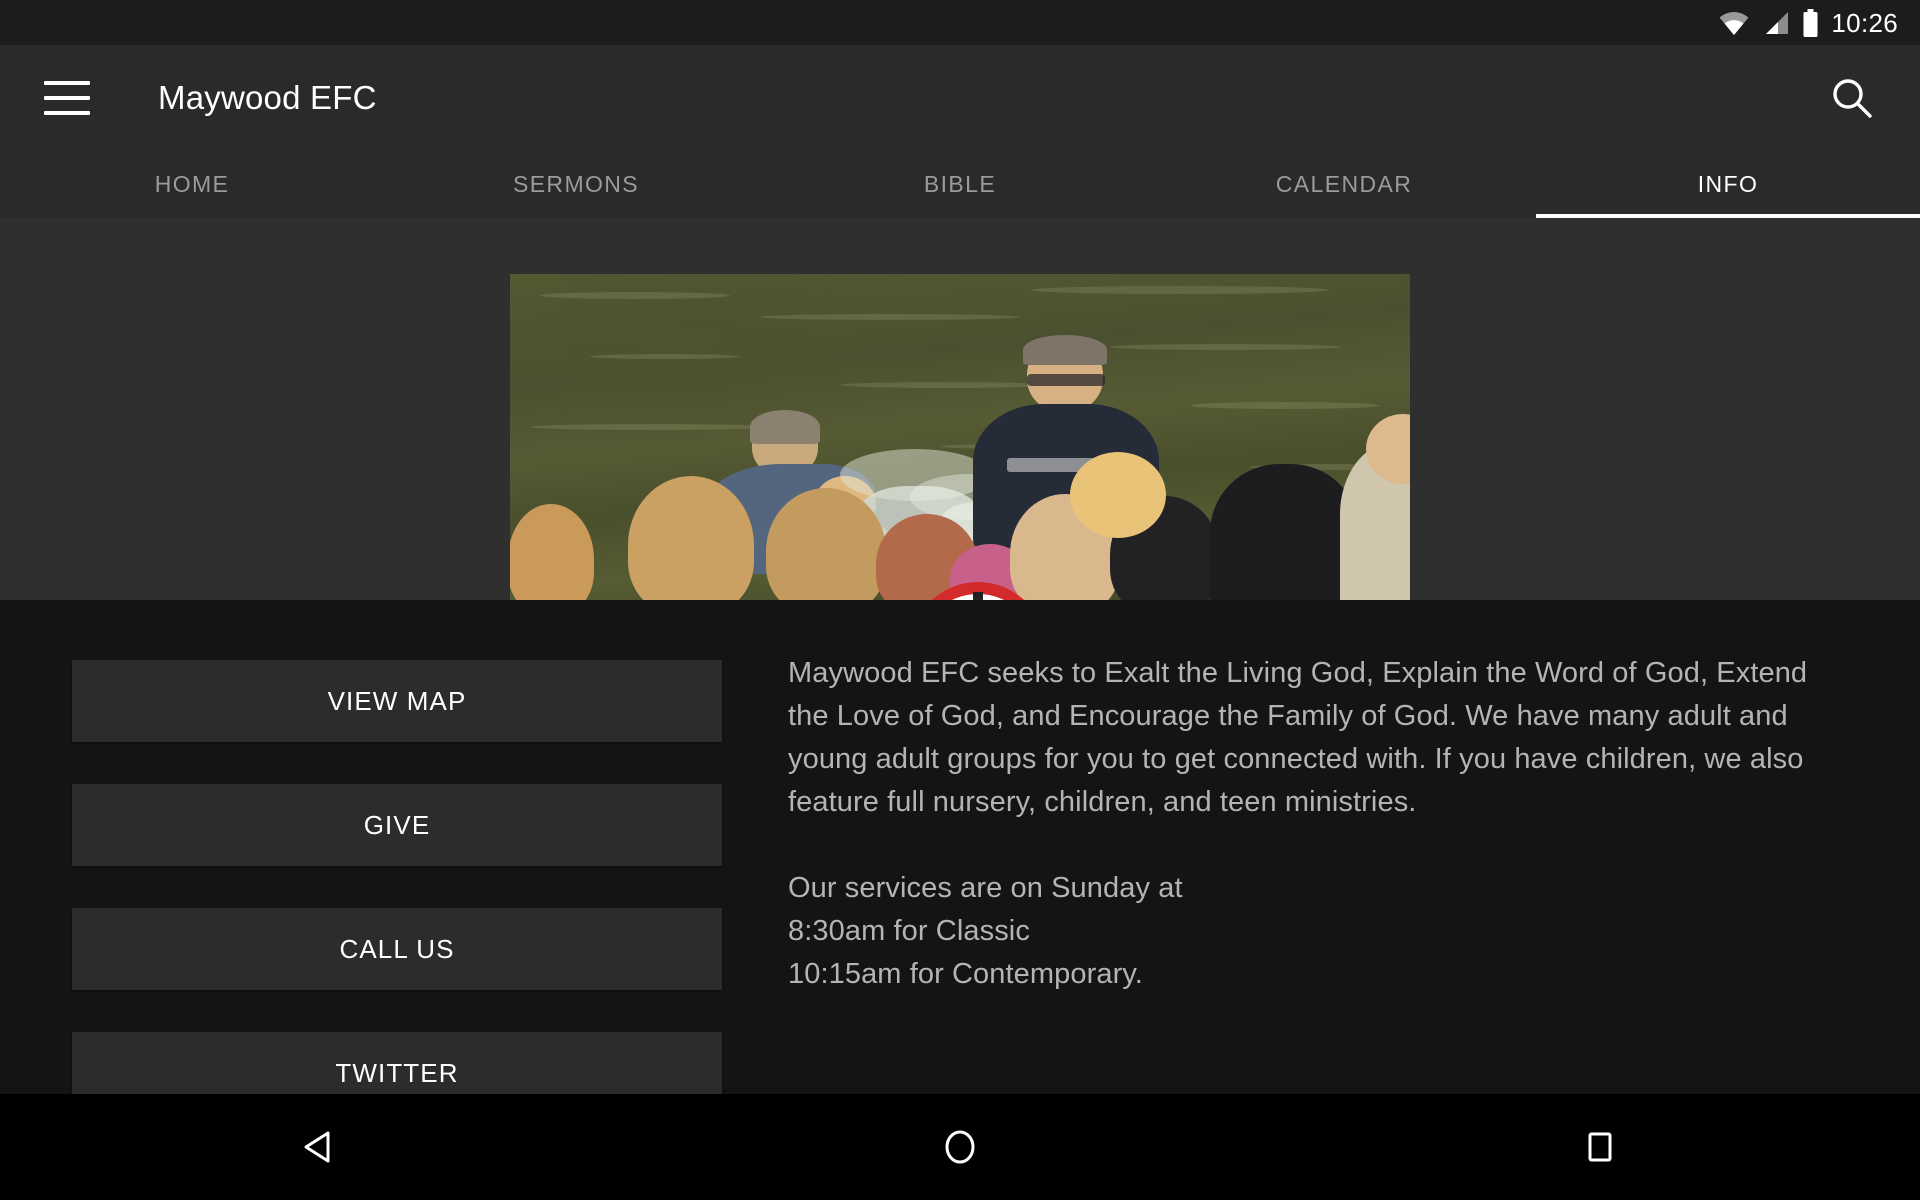 The height and width of the screenshot is (1200, 1920). I want to click on tab-label: HOME, so click(192, 183).